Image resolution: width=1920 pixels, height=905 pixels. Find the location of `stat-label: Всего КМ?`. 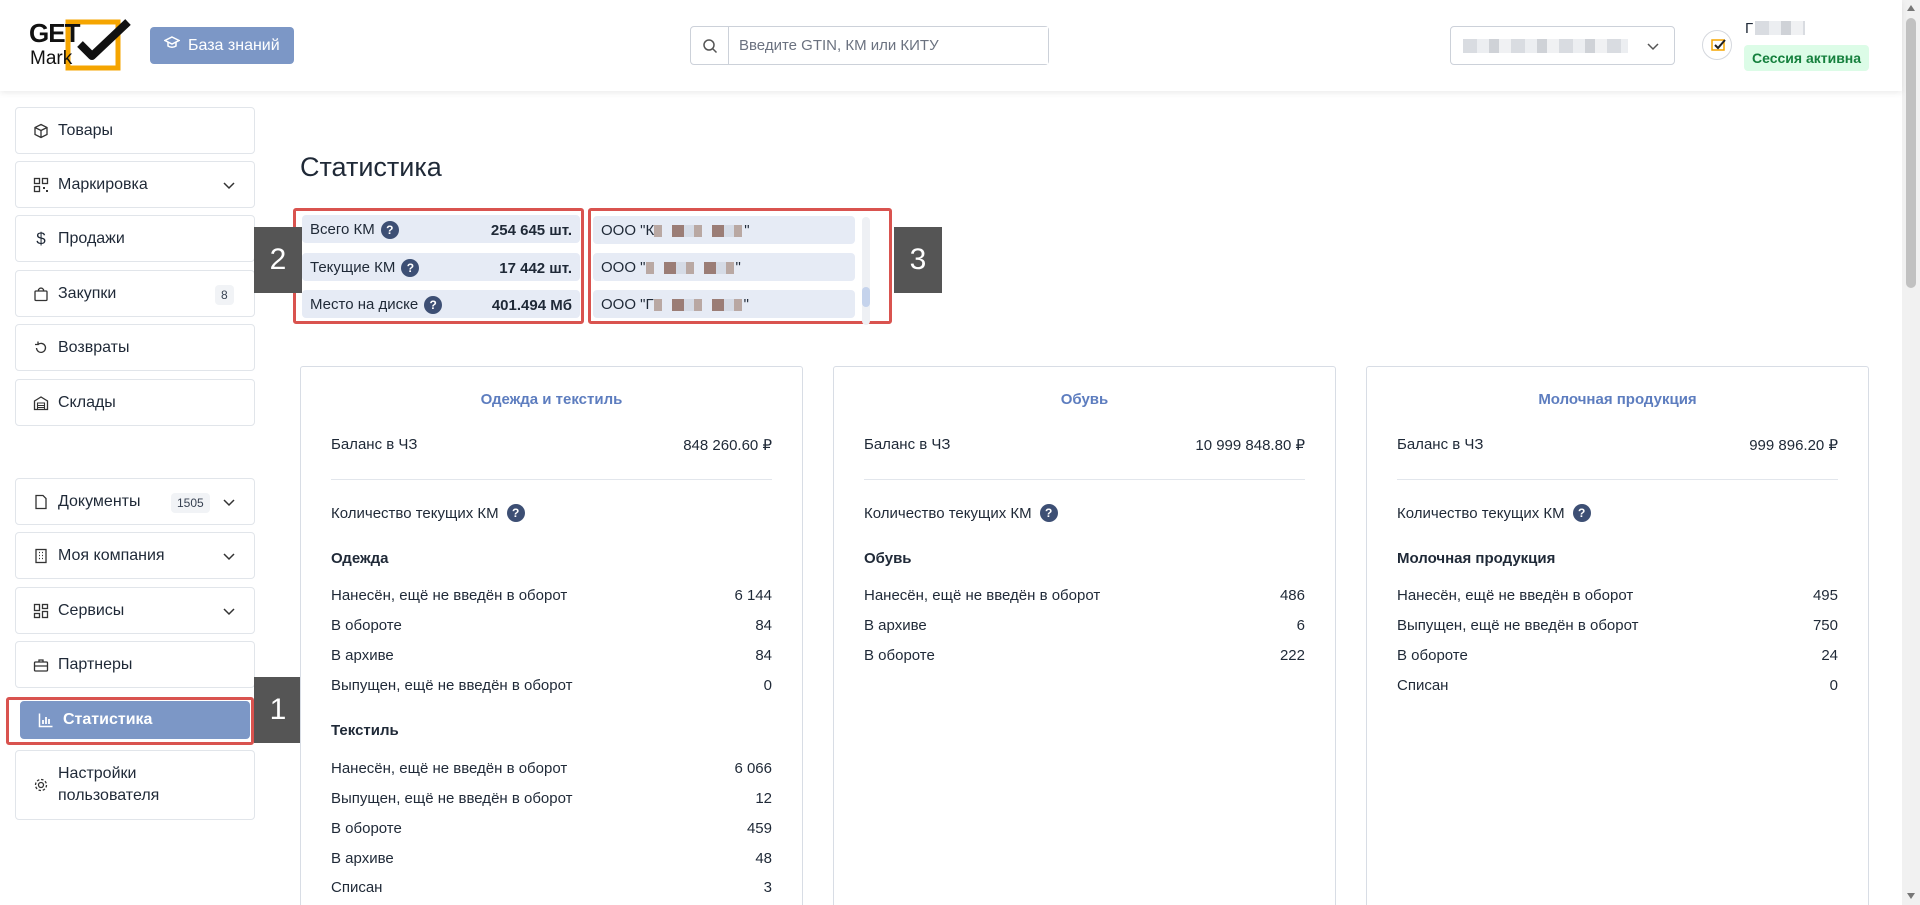

stat-label: Всего КМ? is located at coordinates (354, 230).